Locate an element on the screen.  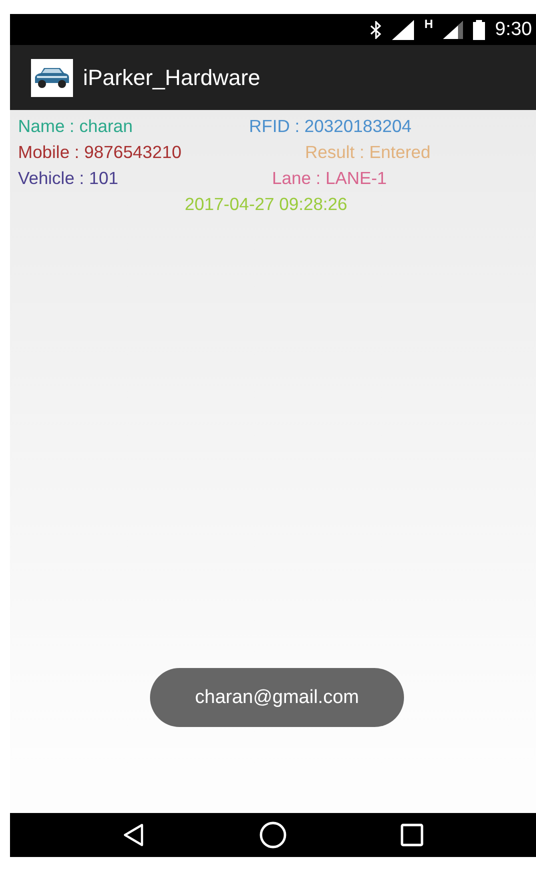
info-text: Mobile : 9876543210 is located at coordinates (100, 152).